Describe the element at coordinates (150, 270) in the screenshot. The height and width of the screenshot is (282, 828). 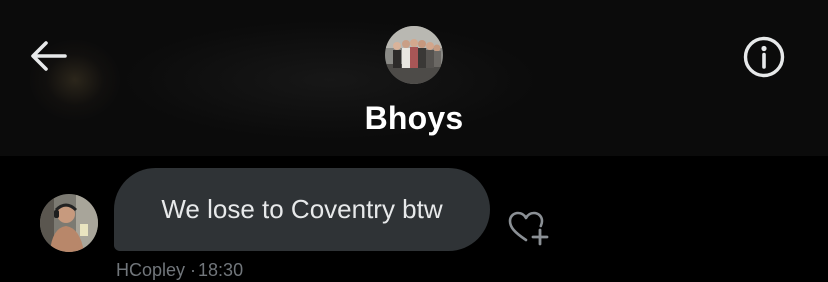
I see `sender-name: HCopley` at that location.